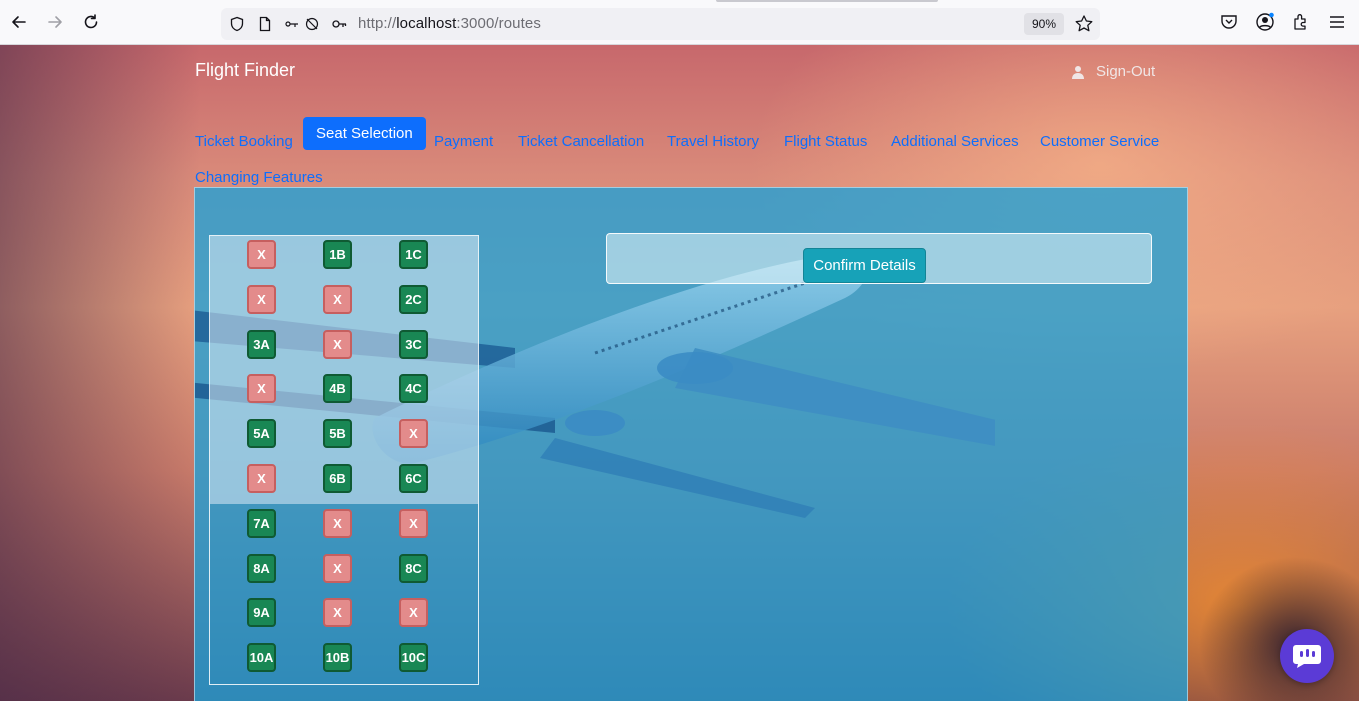 This screenshot has width=1359, height=701. Describe the element at coordinates (55, 22) in the screenshot. I see `forward-icon` at that location.